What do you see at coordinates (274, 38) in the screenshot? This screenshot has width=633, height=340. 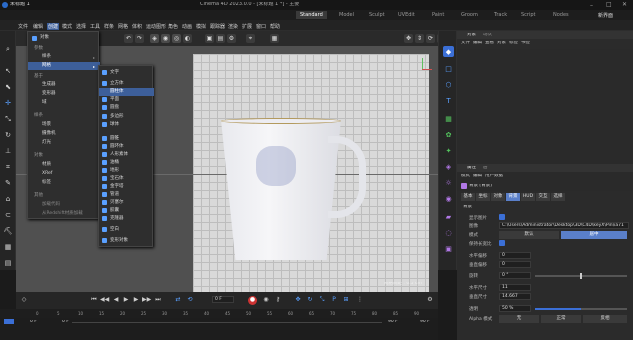 I see `lock-icon: ▦` at bounding box center [274, 38].